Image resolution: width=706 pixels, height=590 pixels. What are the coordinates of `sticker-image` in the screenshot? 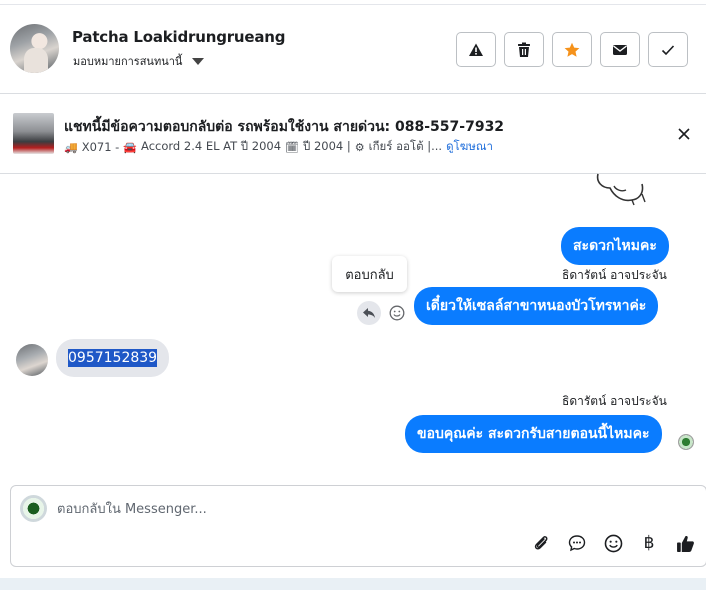 It's located at (621, 189).